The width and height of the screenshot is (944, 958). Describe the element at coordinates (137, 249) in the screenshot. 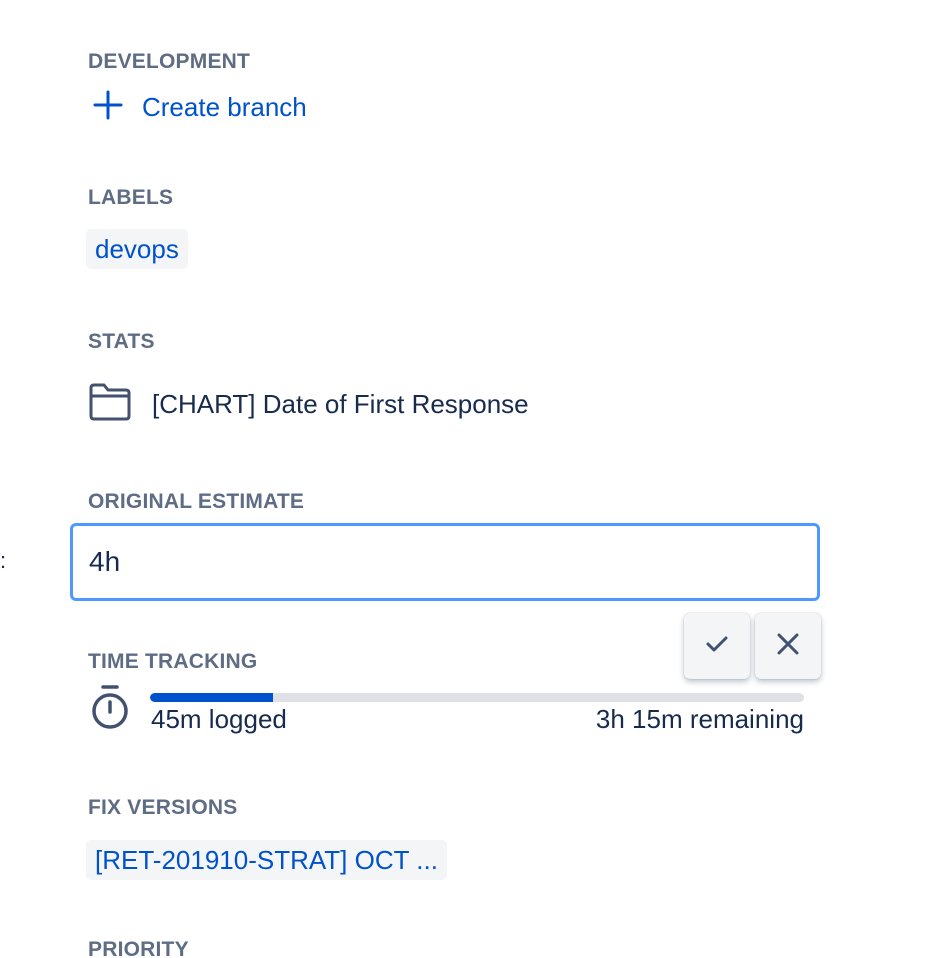

I see `label-tag-devops: devops` at that location.